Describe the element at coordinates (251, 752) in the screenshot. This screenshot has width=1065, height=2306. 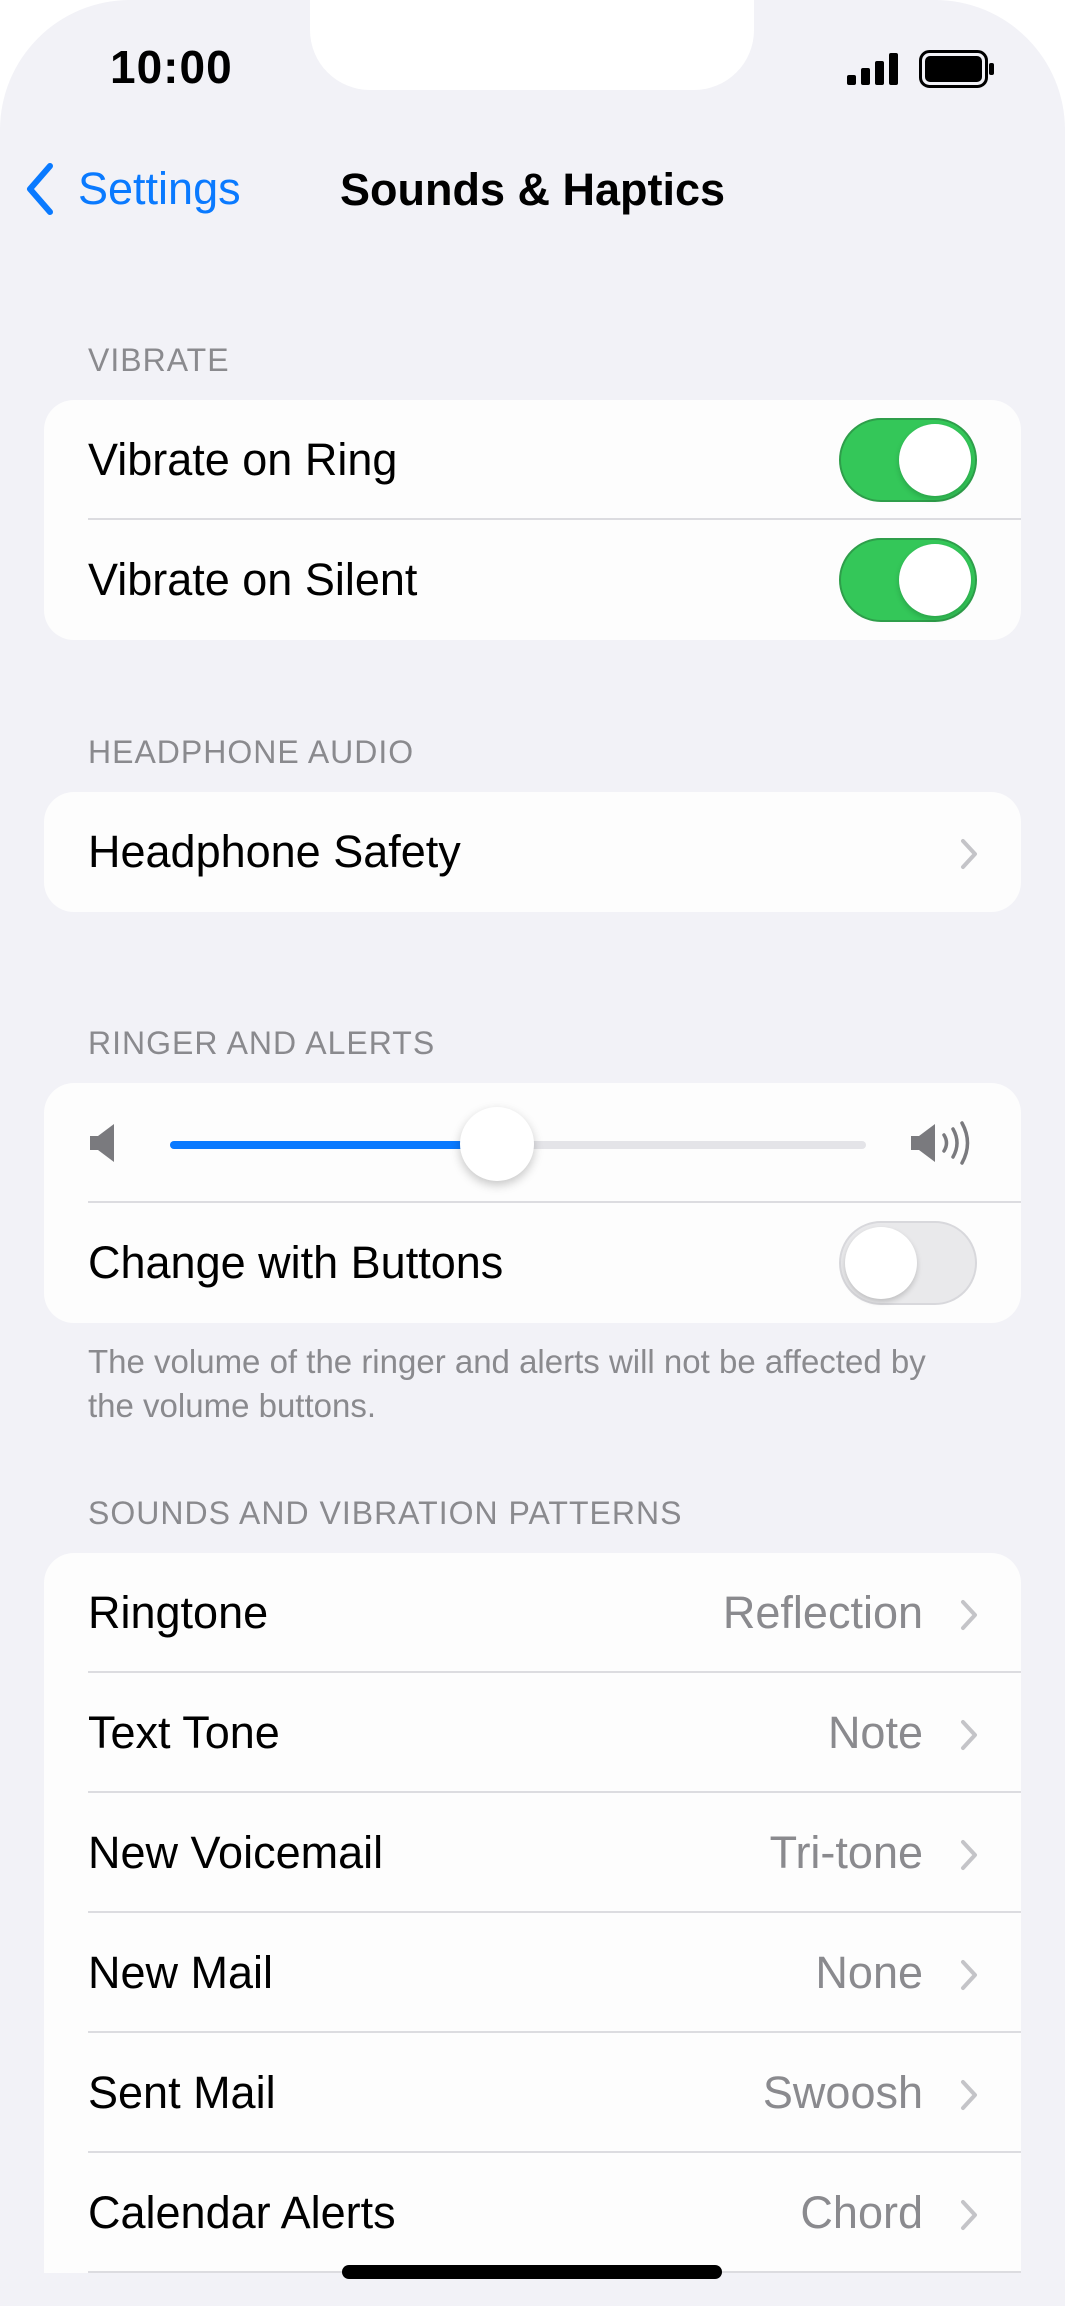
I see `section-header-headphone-audio: HEADPHONE AUDIO` at that location.